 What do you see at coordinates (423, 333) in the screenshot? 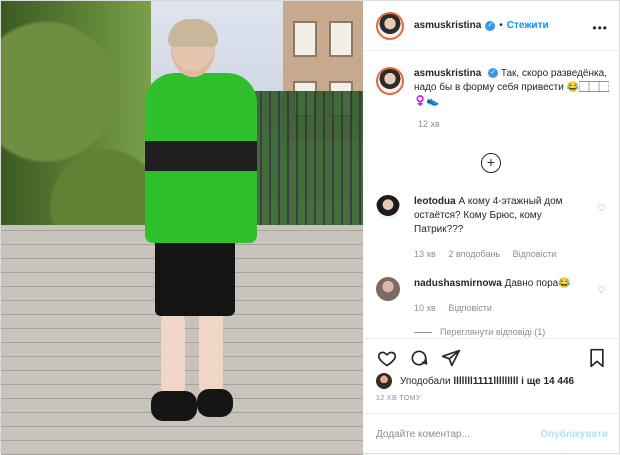
I see `replies-divider` at bounding box center [423, 333].